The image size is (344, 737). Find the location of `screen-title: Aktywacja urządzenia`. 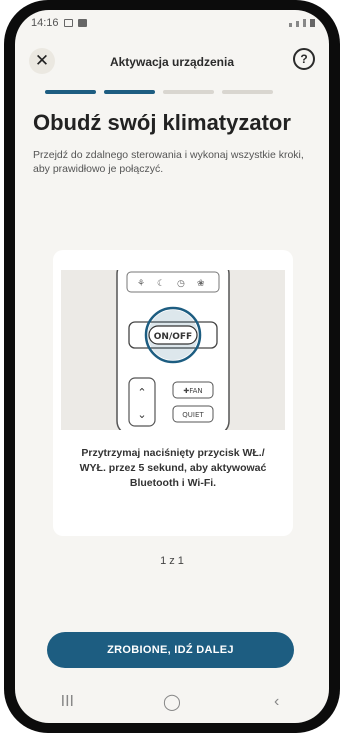

screen-title: Aktywacja urządzenia is located at coordinates (172, 62).